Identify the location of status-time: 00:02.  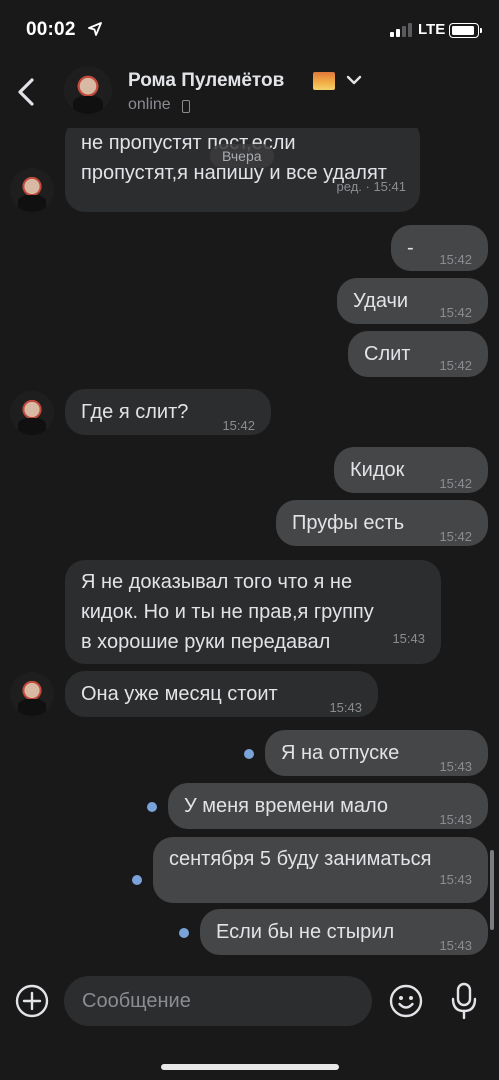
(51, 29).